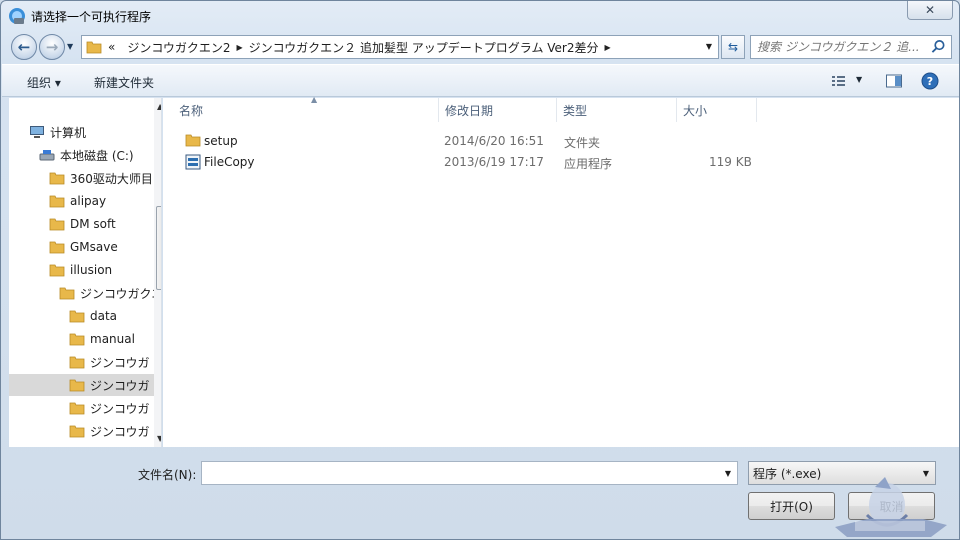  Describe the element at coordinates (159, 106) in the screenshot. I see `scroll-up-icon: ▲` at that location.